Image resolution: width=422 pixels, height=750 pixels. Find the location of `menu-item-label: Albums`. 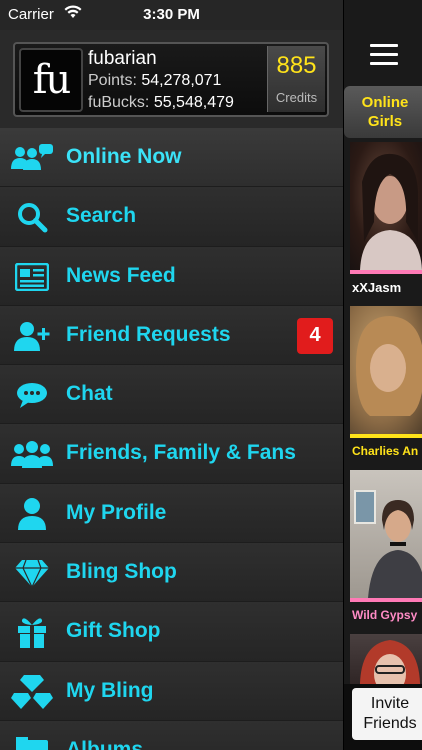

menu-item-label: Albums is located at coordinates (105, 743).